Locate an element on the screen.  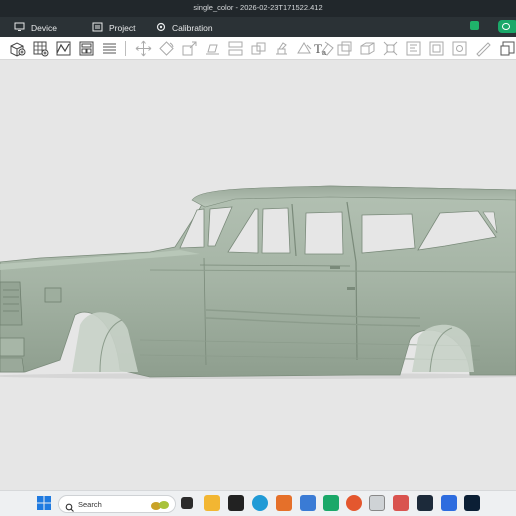
edge-icon is located at coordinates (260, 503).